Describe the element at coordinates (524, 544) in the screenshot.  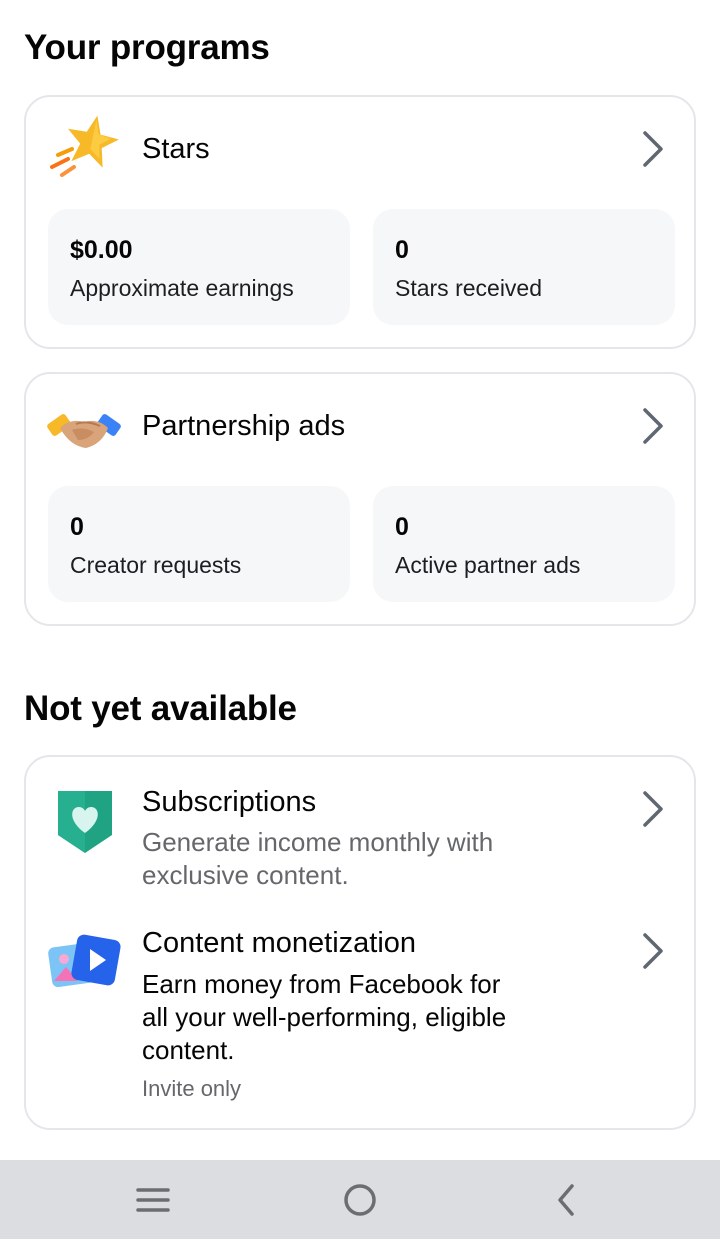
I see `stat-active-partner-ads: 0 Active partner ads` at that location.